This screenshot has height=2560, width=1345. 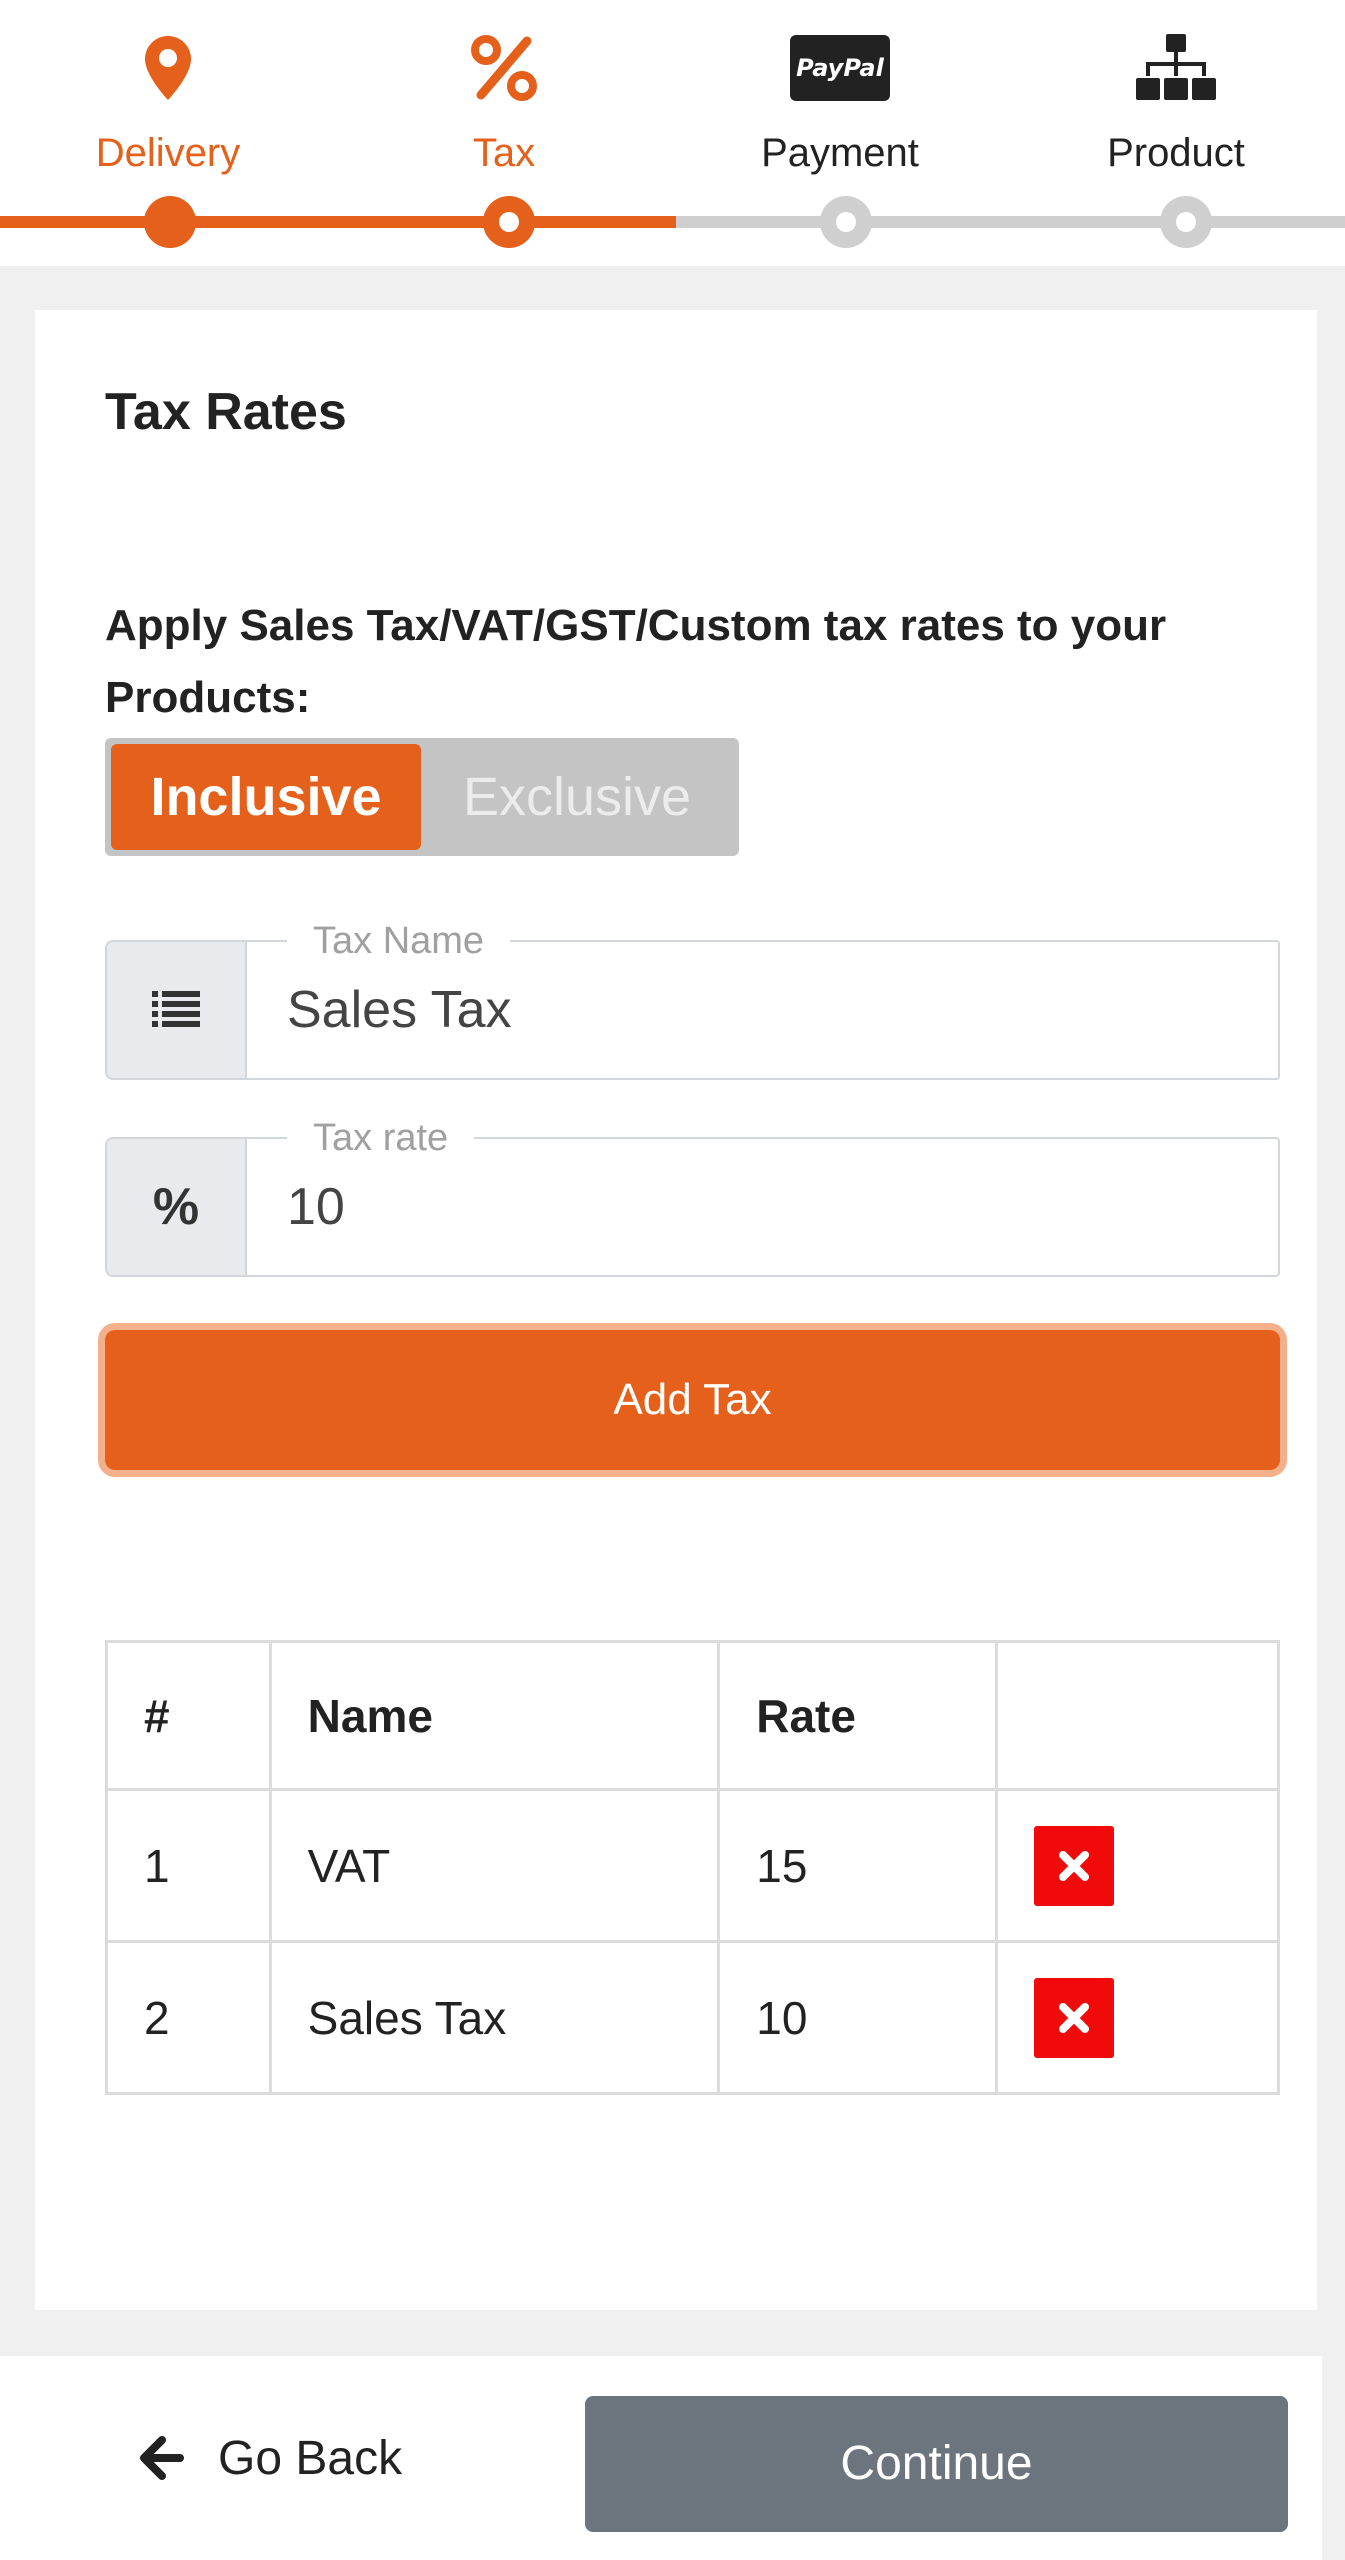 I want to click on step-label: Product, so click(x=1176, y=153).